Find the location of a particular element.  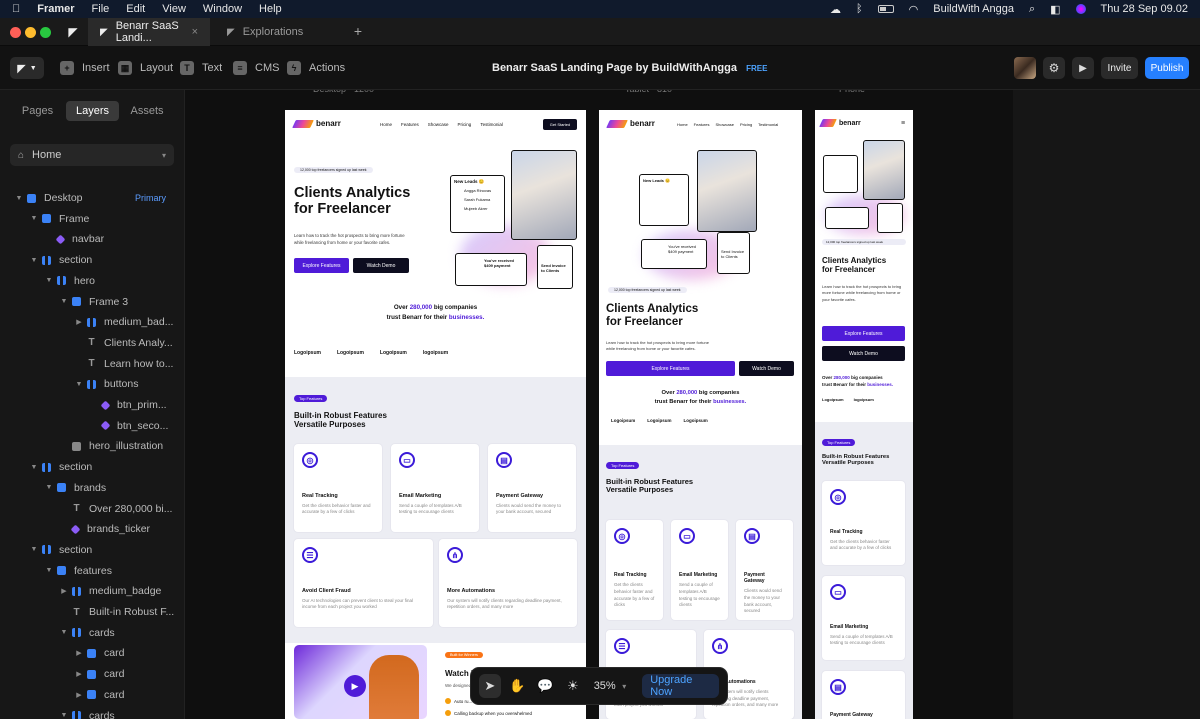

invite-button: Invite is located at coordinates (1119, 68).